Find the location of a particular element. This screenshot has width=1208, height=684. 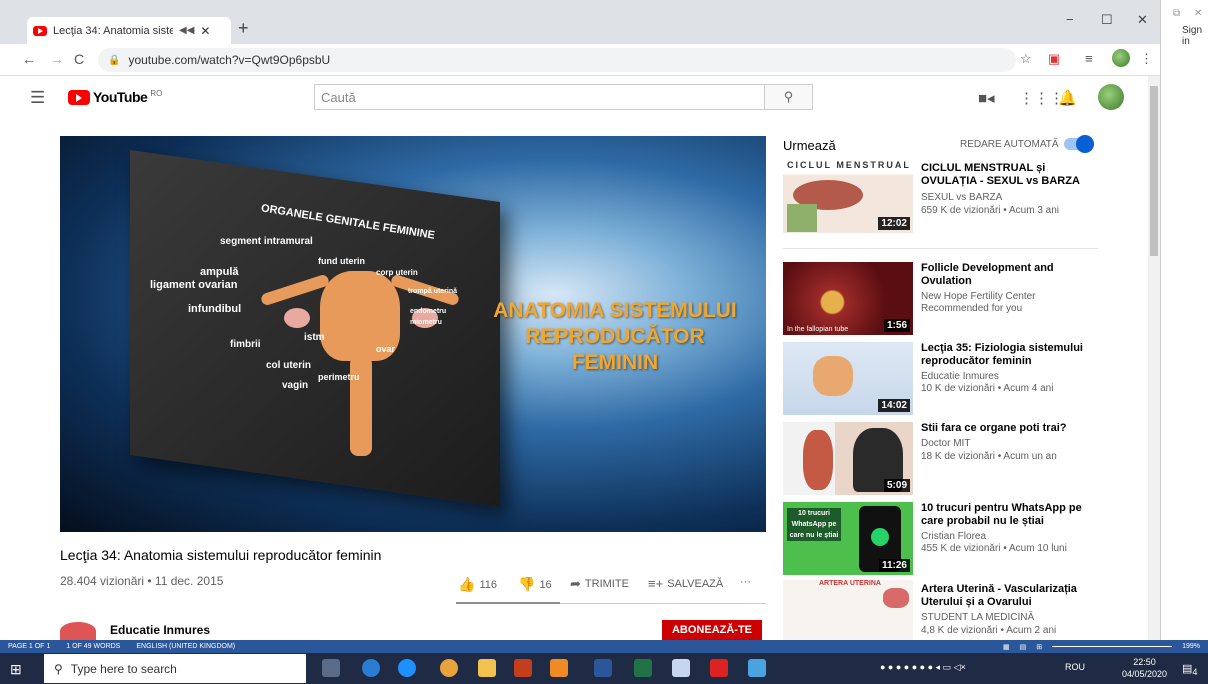

lock-icon: 🔒 is located at coordinates (114, 60).